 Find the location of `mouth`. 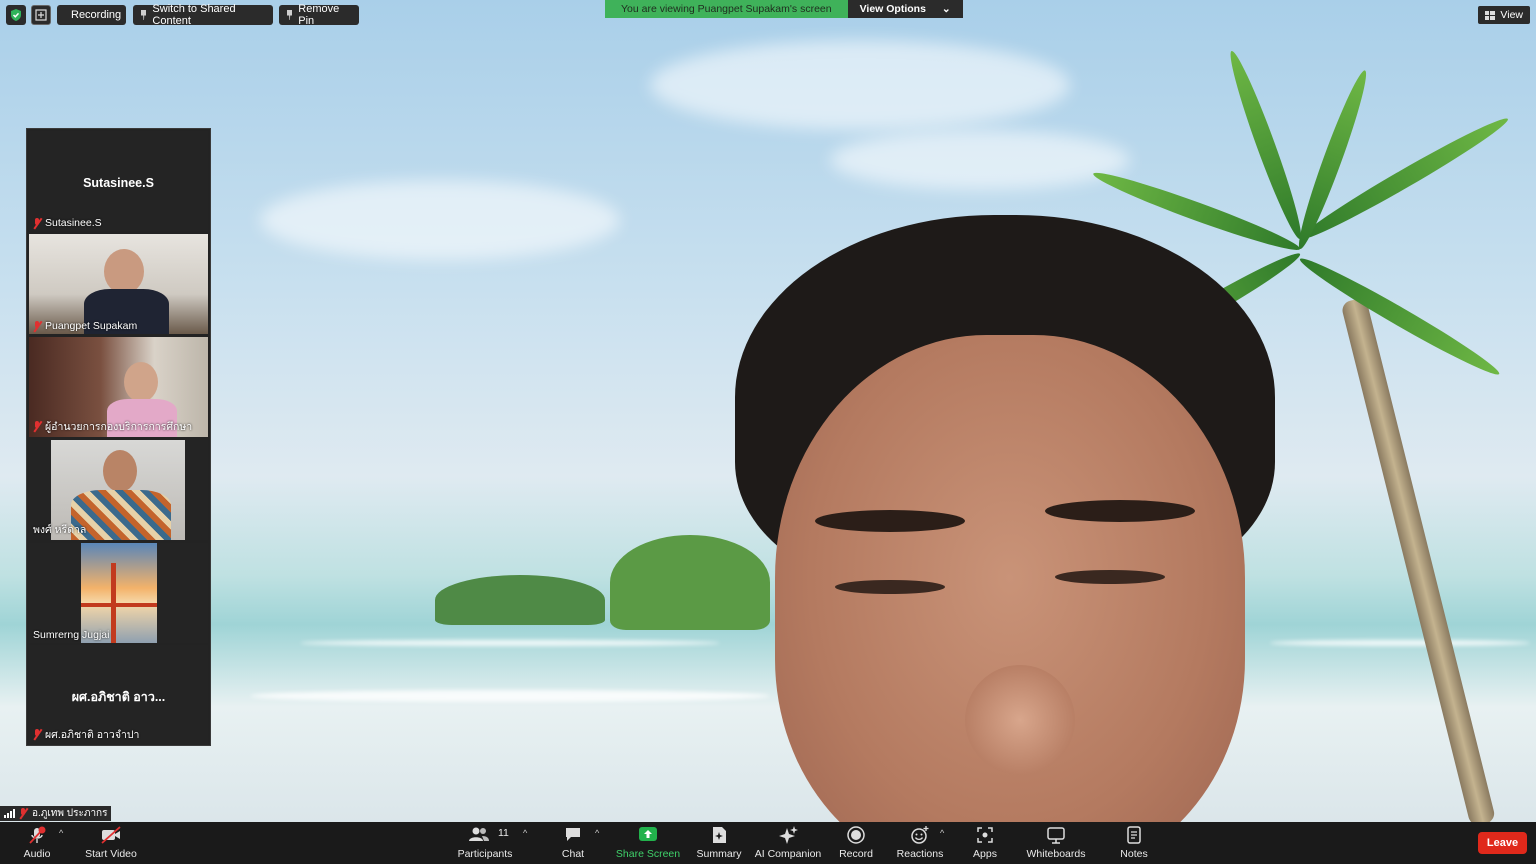

mouth is located at coordinates (1040, 818).